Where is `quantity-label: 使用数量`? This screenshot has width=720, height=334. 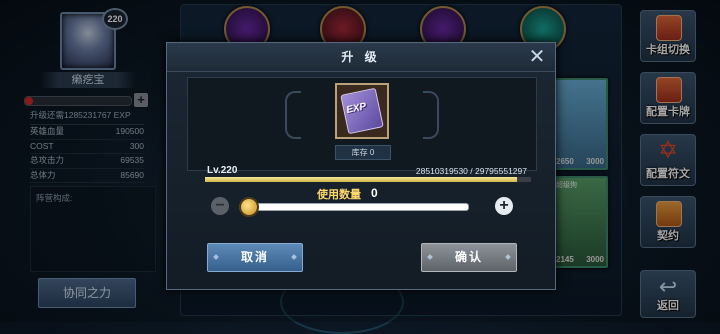
quantity-label: 使用数量 is located at coordinates (339, 195).